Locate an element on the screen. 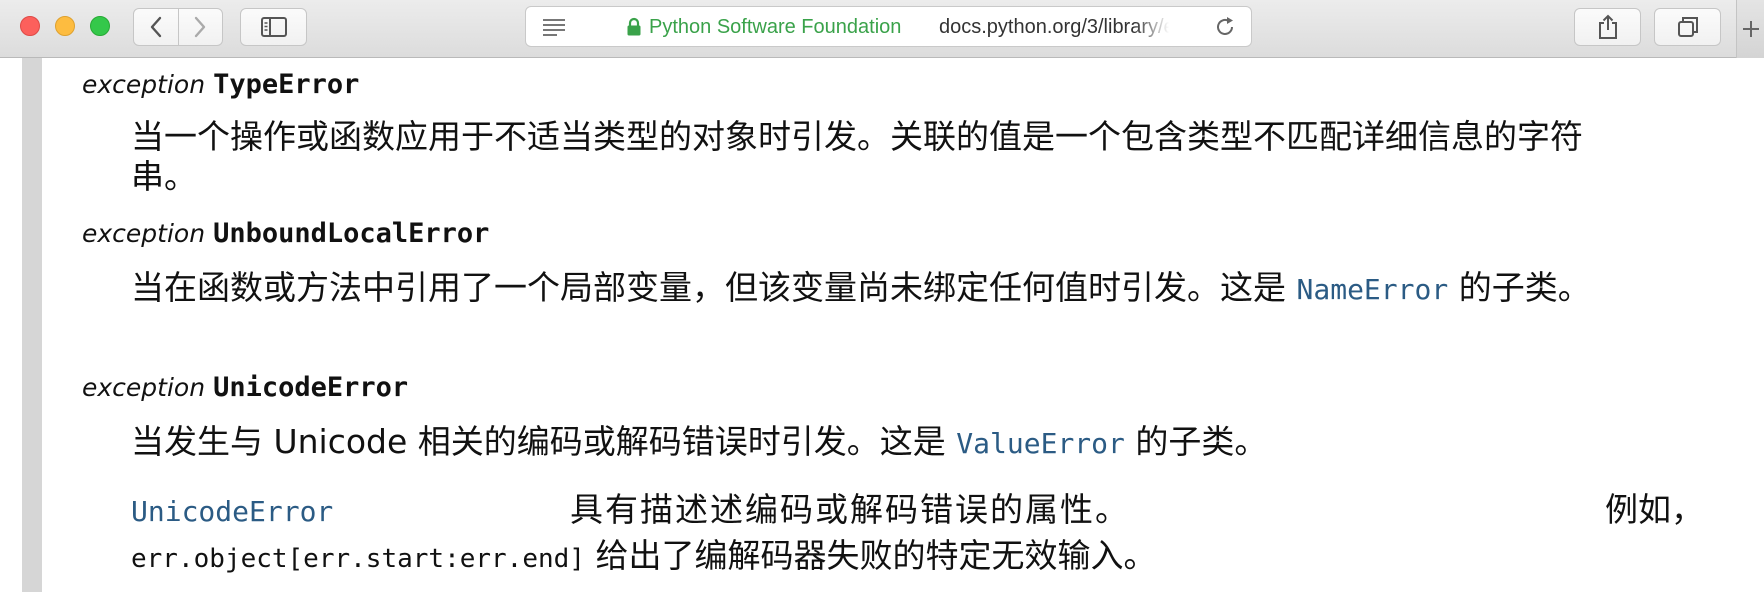 This screenshot has height=592, width=1764. chevron-right-icon is located at coordinates (200, 27).